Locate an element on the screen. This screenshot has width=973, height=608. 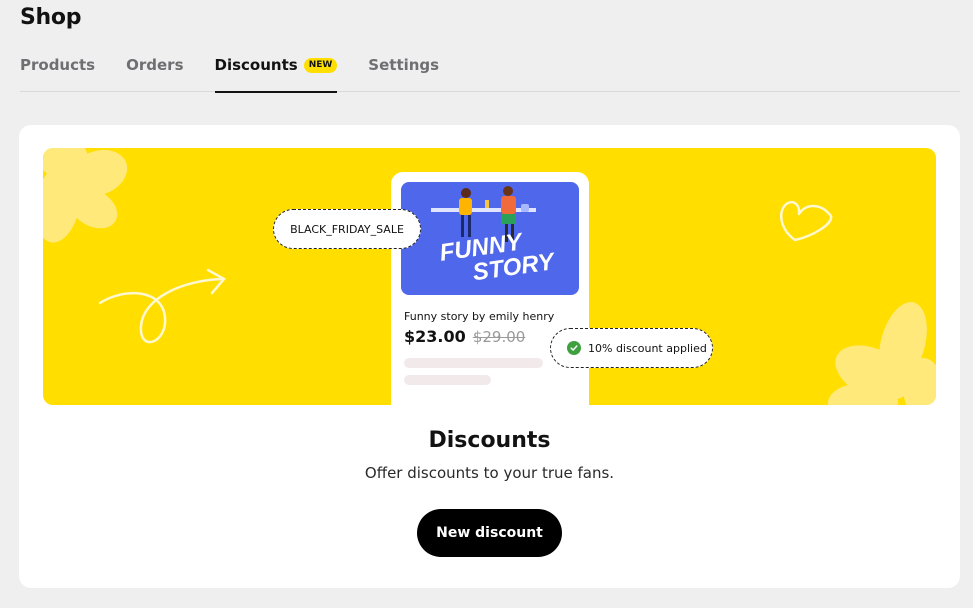
discount-applied-tag: 10% discount applied is located at coordinates (631, 348).